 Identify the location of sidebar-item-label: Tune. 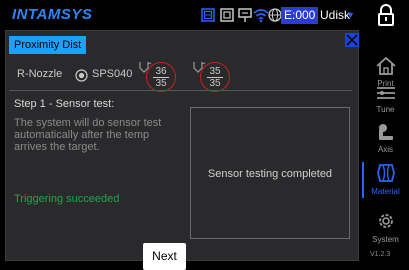
(385, 109).